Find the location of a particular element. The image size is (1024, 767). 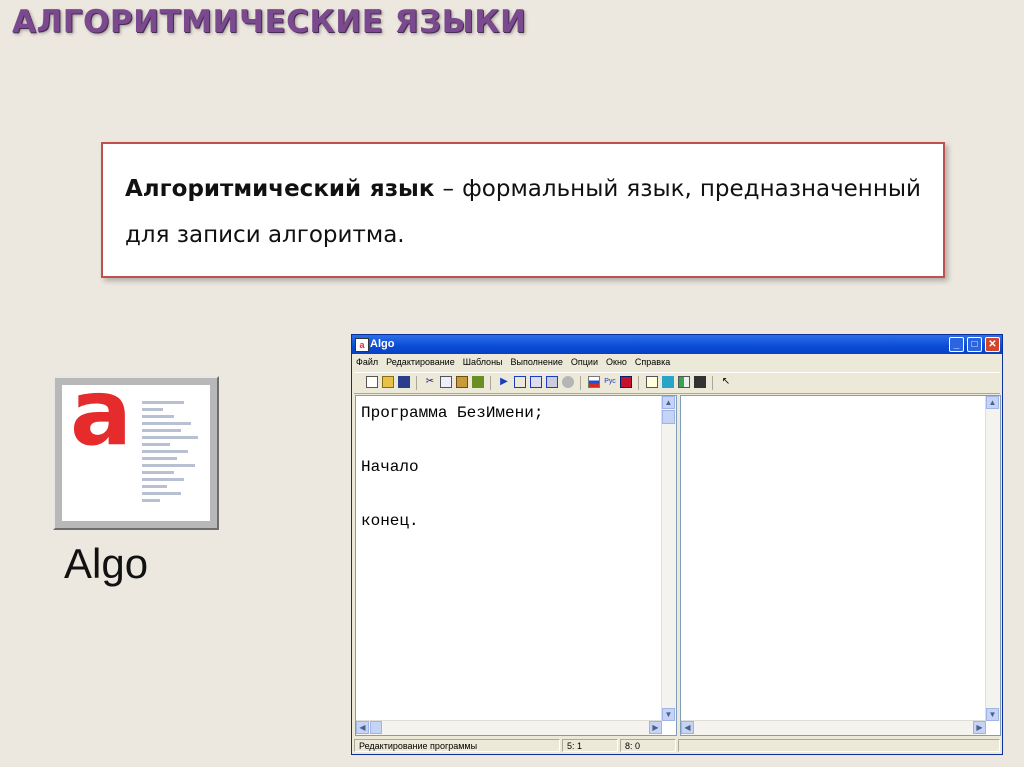

code-text: Программа БезИмени; Начало конец. is located at coordinates (516, 465).